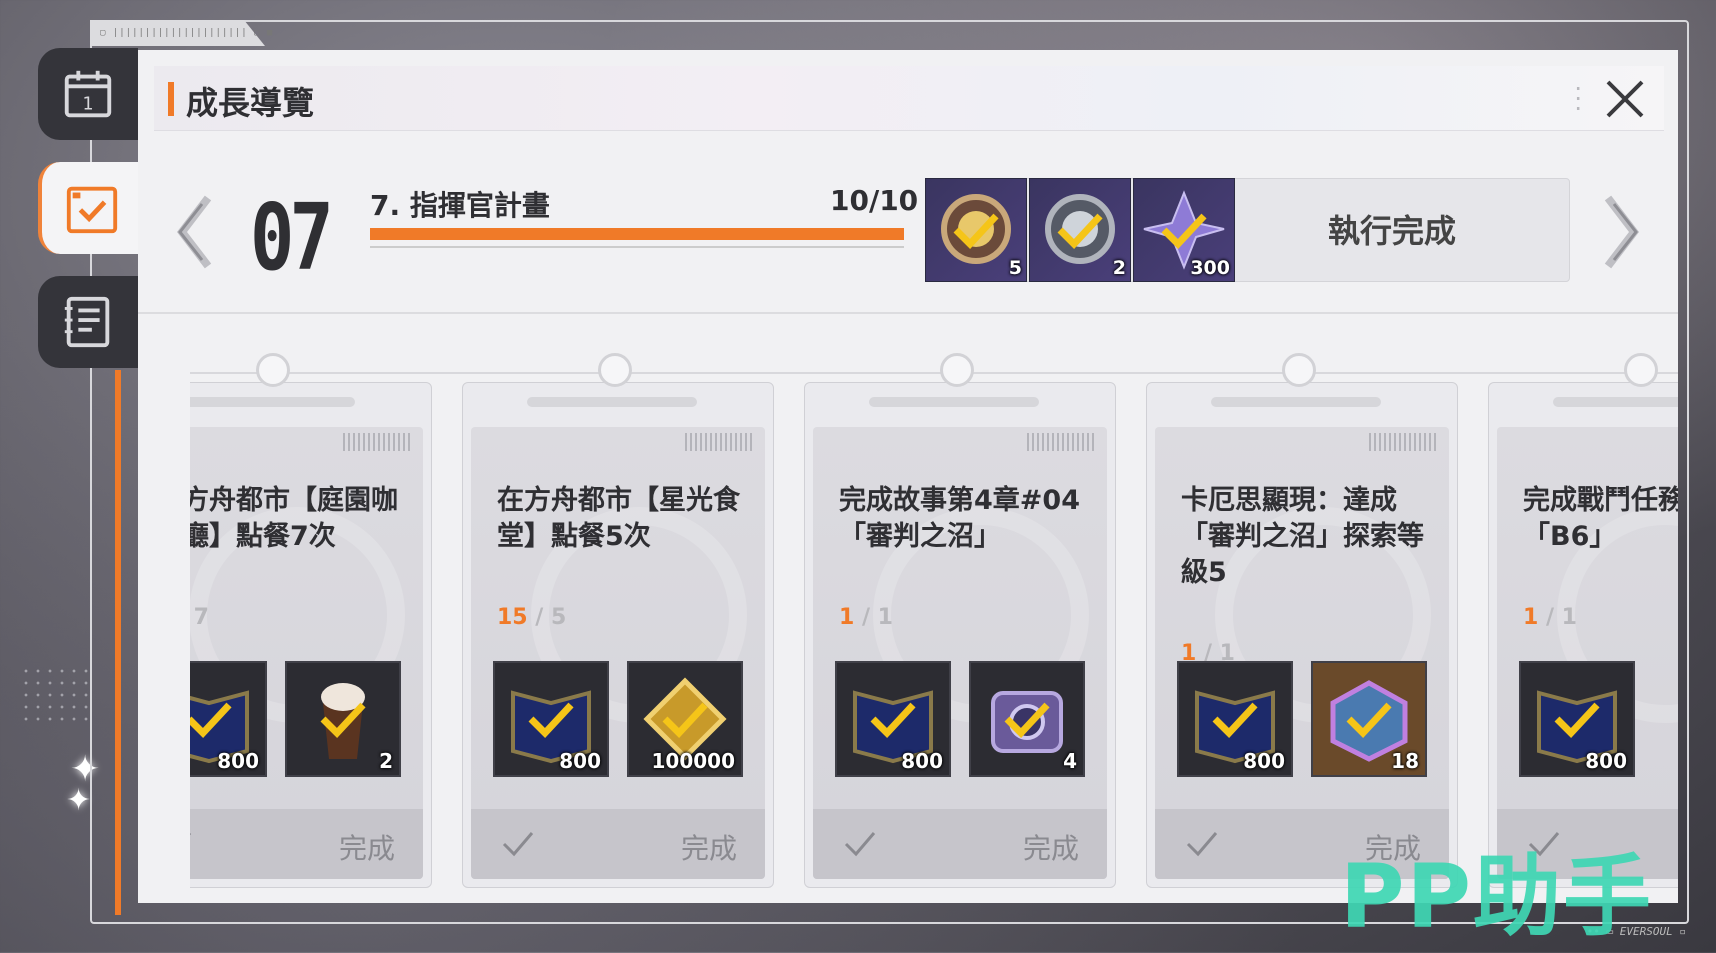 The image size is (1716, 953). I want to click on reward-item: 300, so click(1184, 230).